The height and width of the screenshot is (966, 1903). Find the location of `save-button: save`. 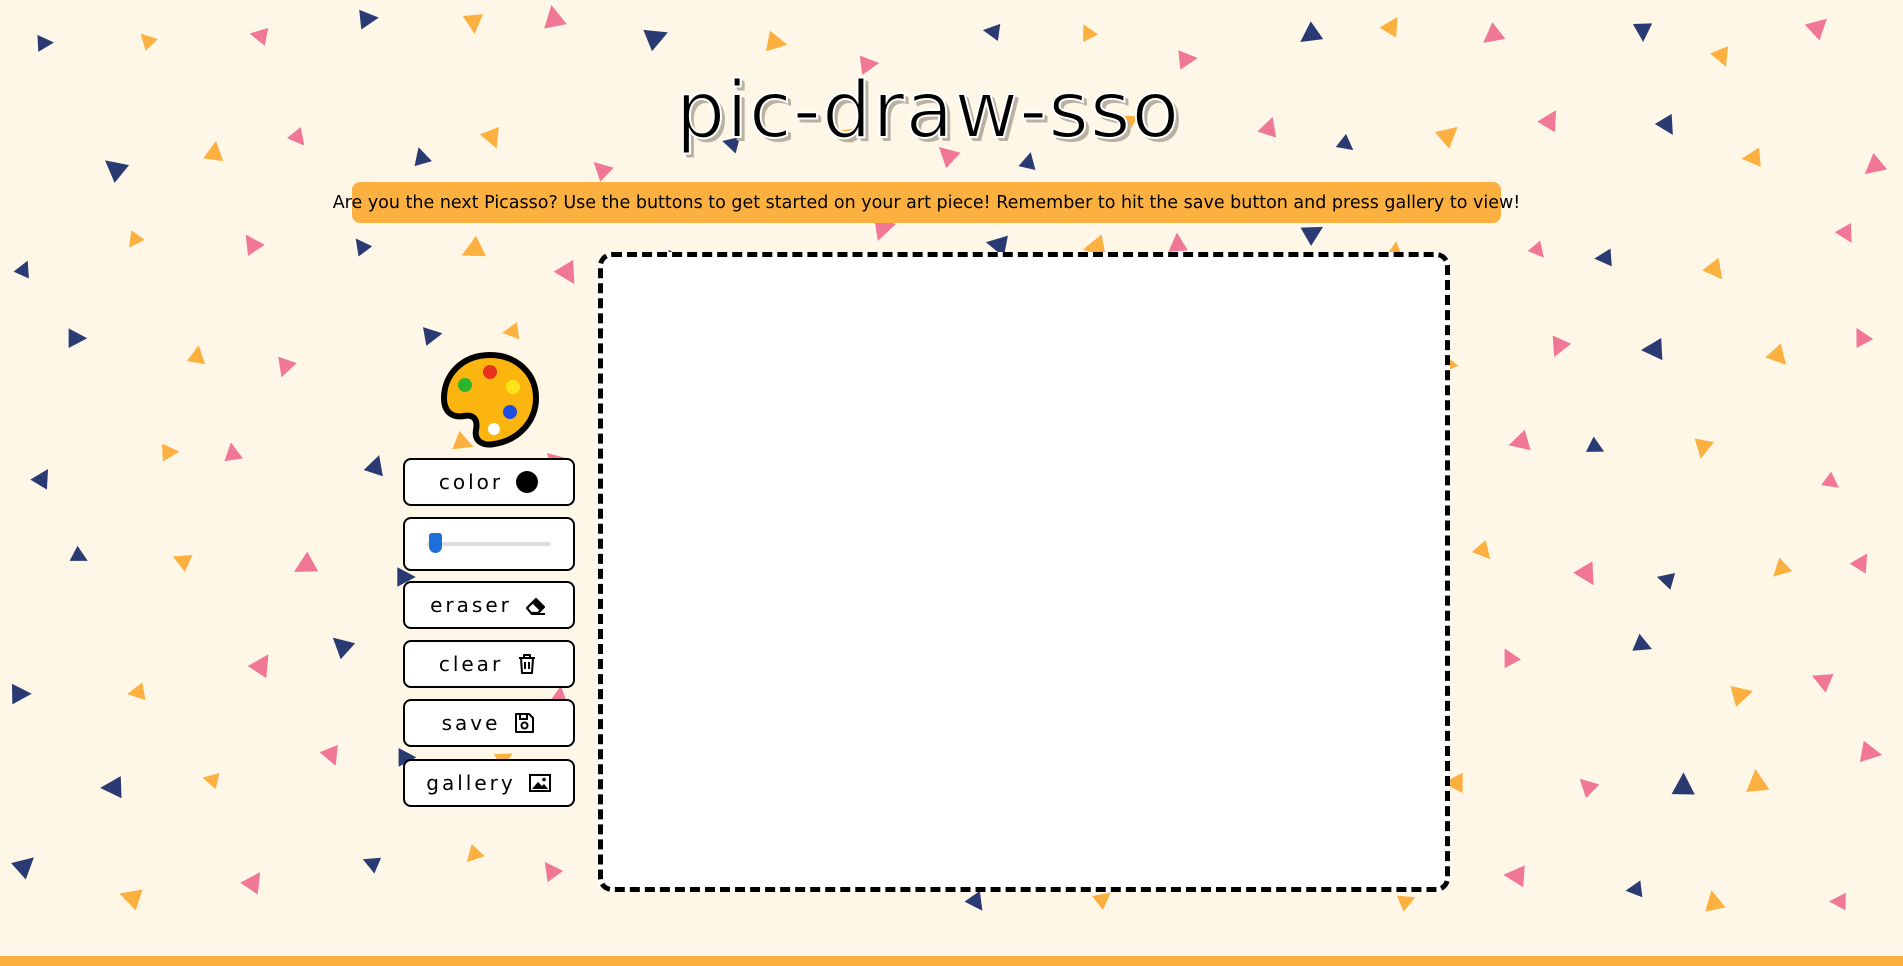

save-button: save is located at coordinates (489, 723).